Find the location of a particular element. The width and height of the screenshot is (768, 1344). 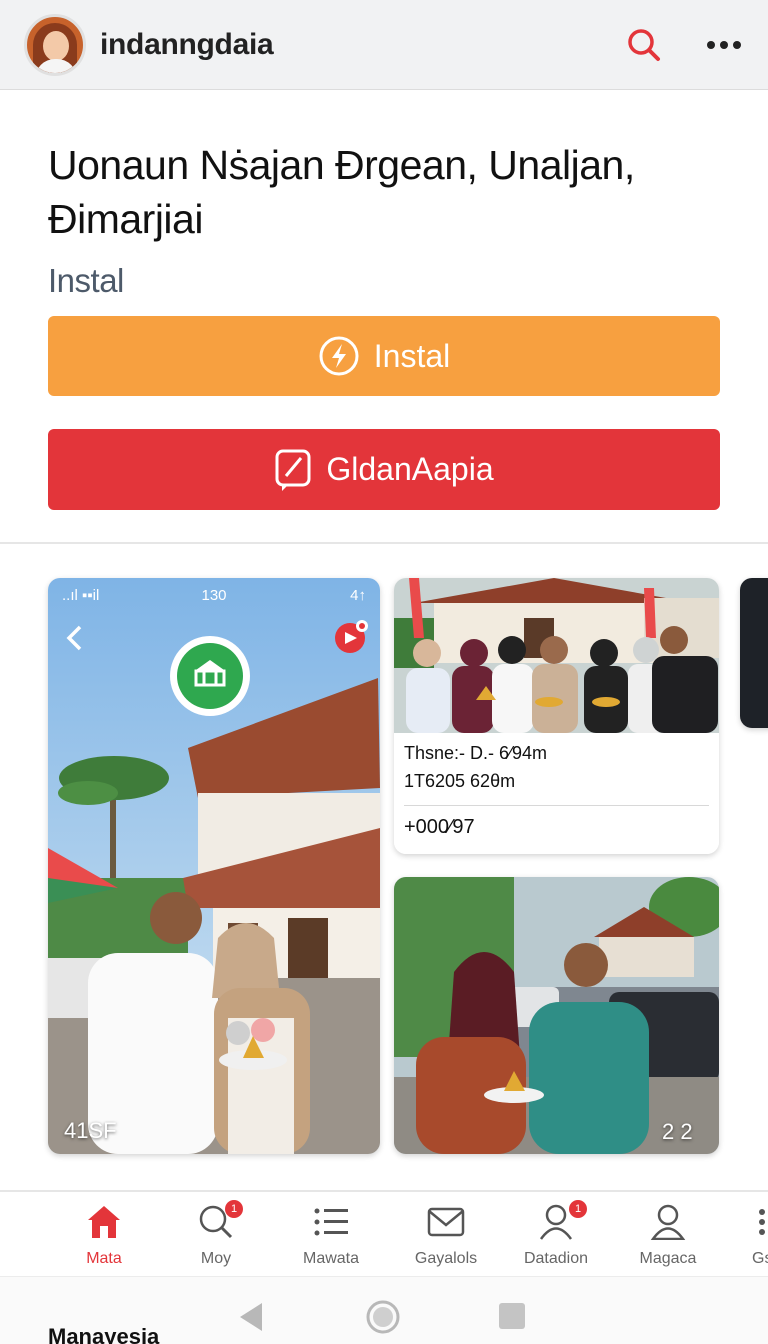

feed-image-a is located at coordinates (556, 655).